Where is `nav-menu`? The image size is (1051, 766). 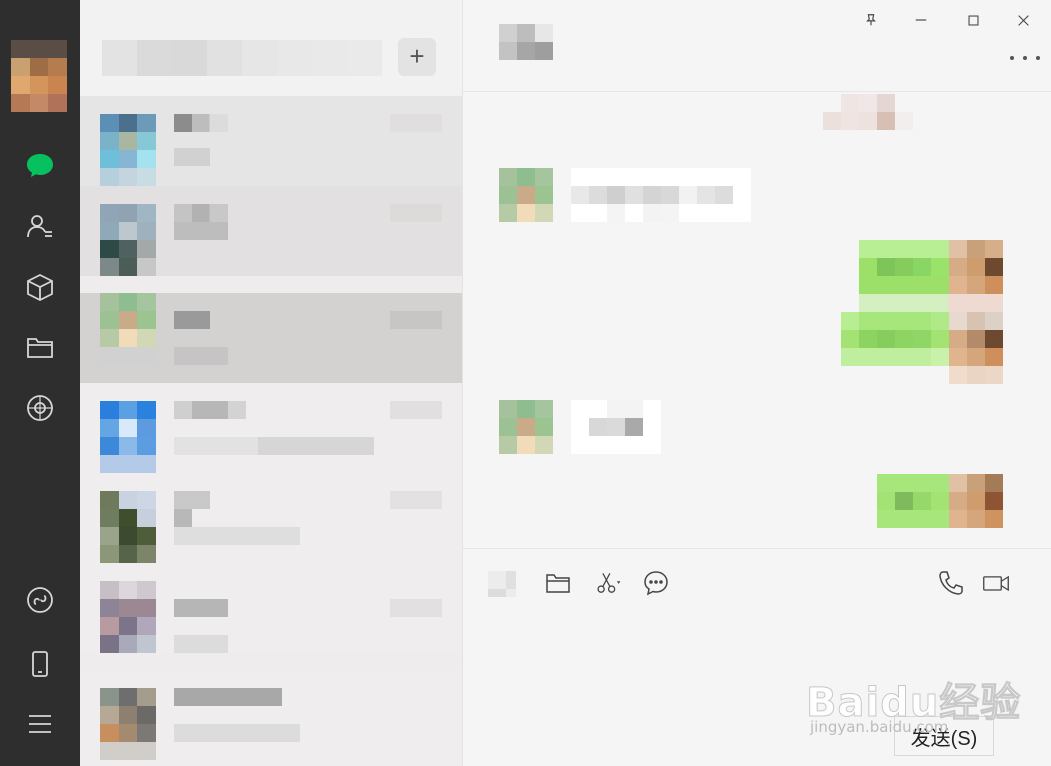 nav-menu is located at coordinates (40, 724).